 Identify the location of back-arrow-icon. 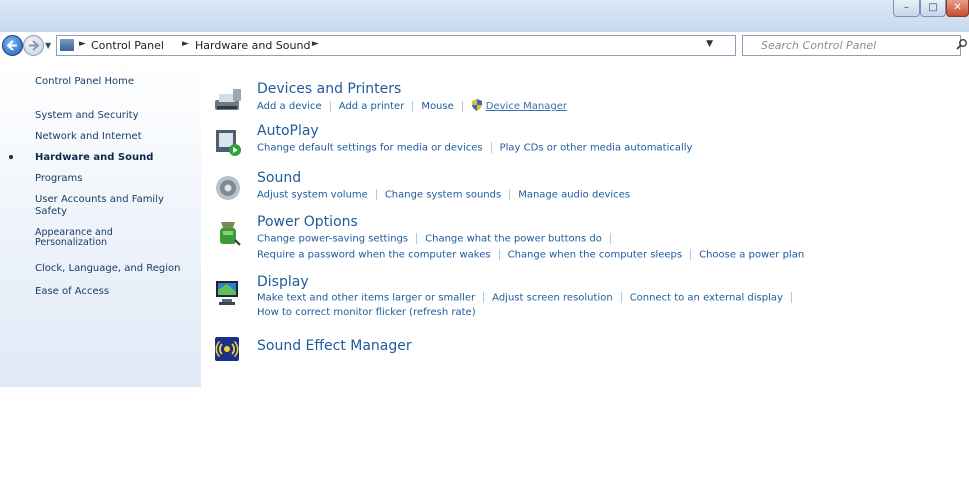
(12, 45).